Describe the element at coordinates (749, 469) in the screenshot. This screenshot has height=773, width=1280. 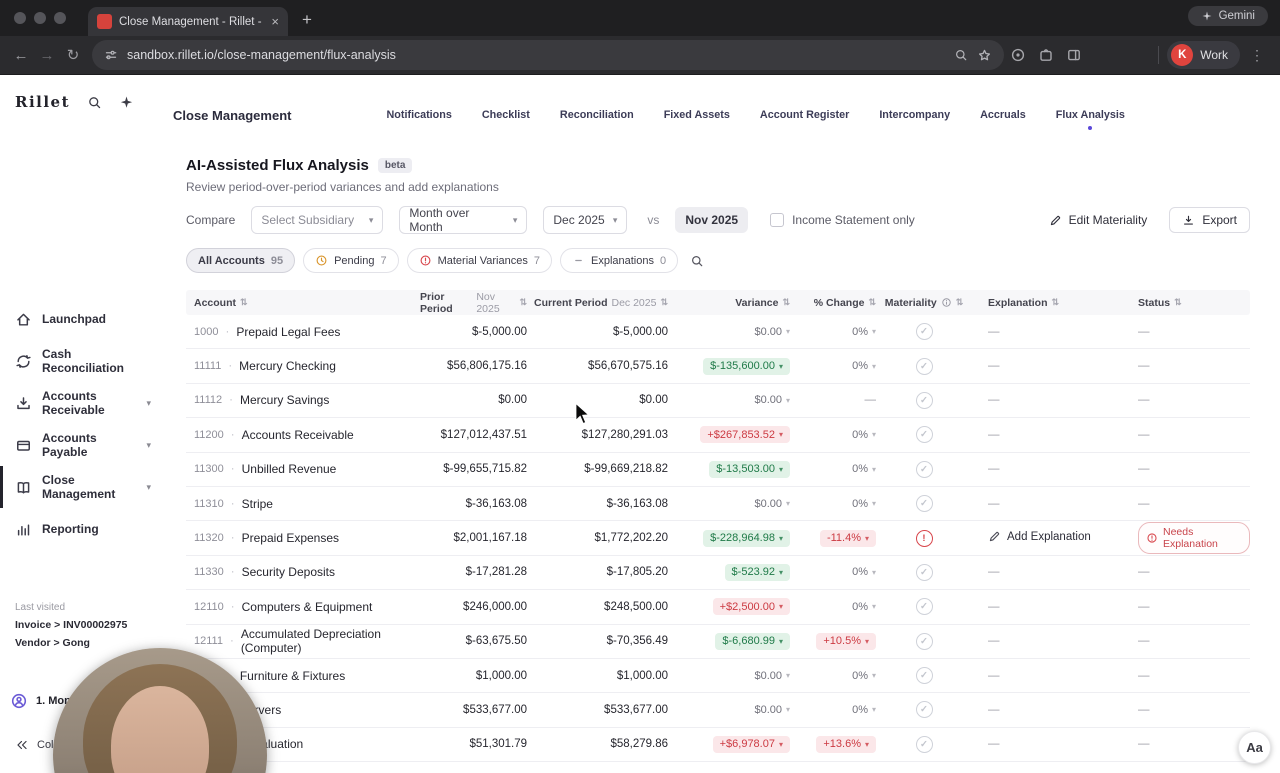
I see `variance-chip: $-13,503.00 ▾` at that location.